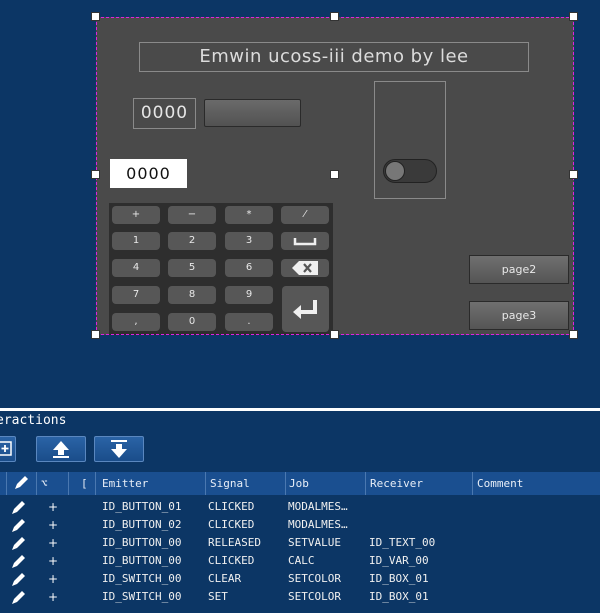 The width and height of the screenshot is (600, 613). What do you see at coordinates (410, 171) in the screenshot?
I see `toggle-switch` at bounding box center [410, 171].